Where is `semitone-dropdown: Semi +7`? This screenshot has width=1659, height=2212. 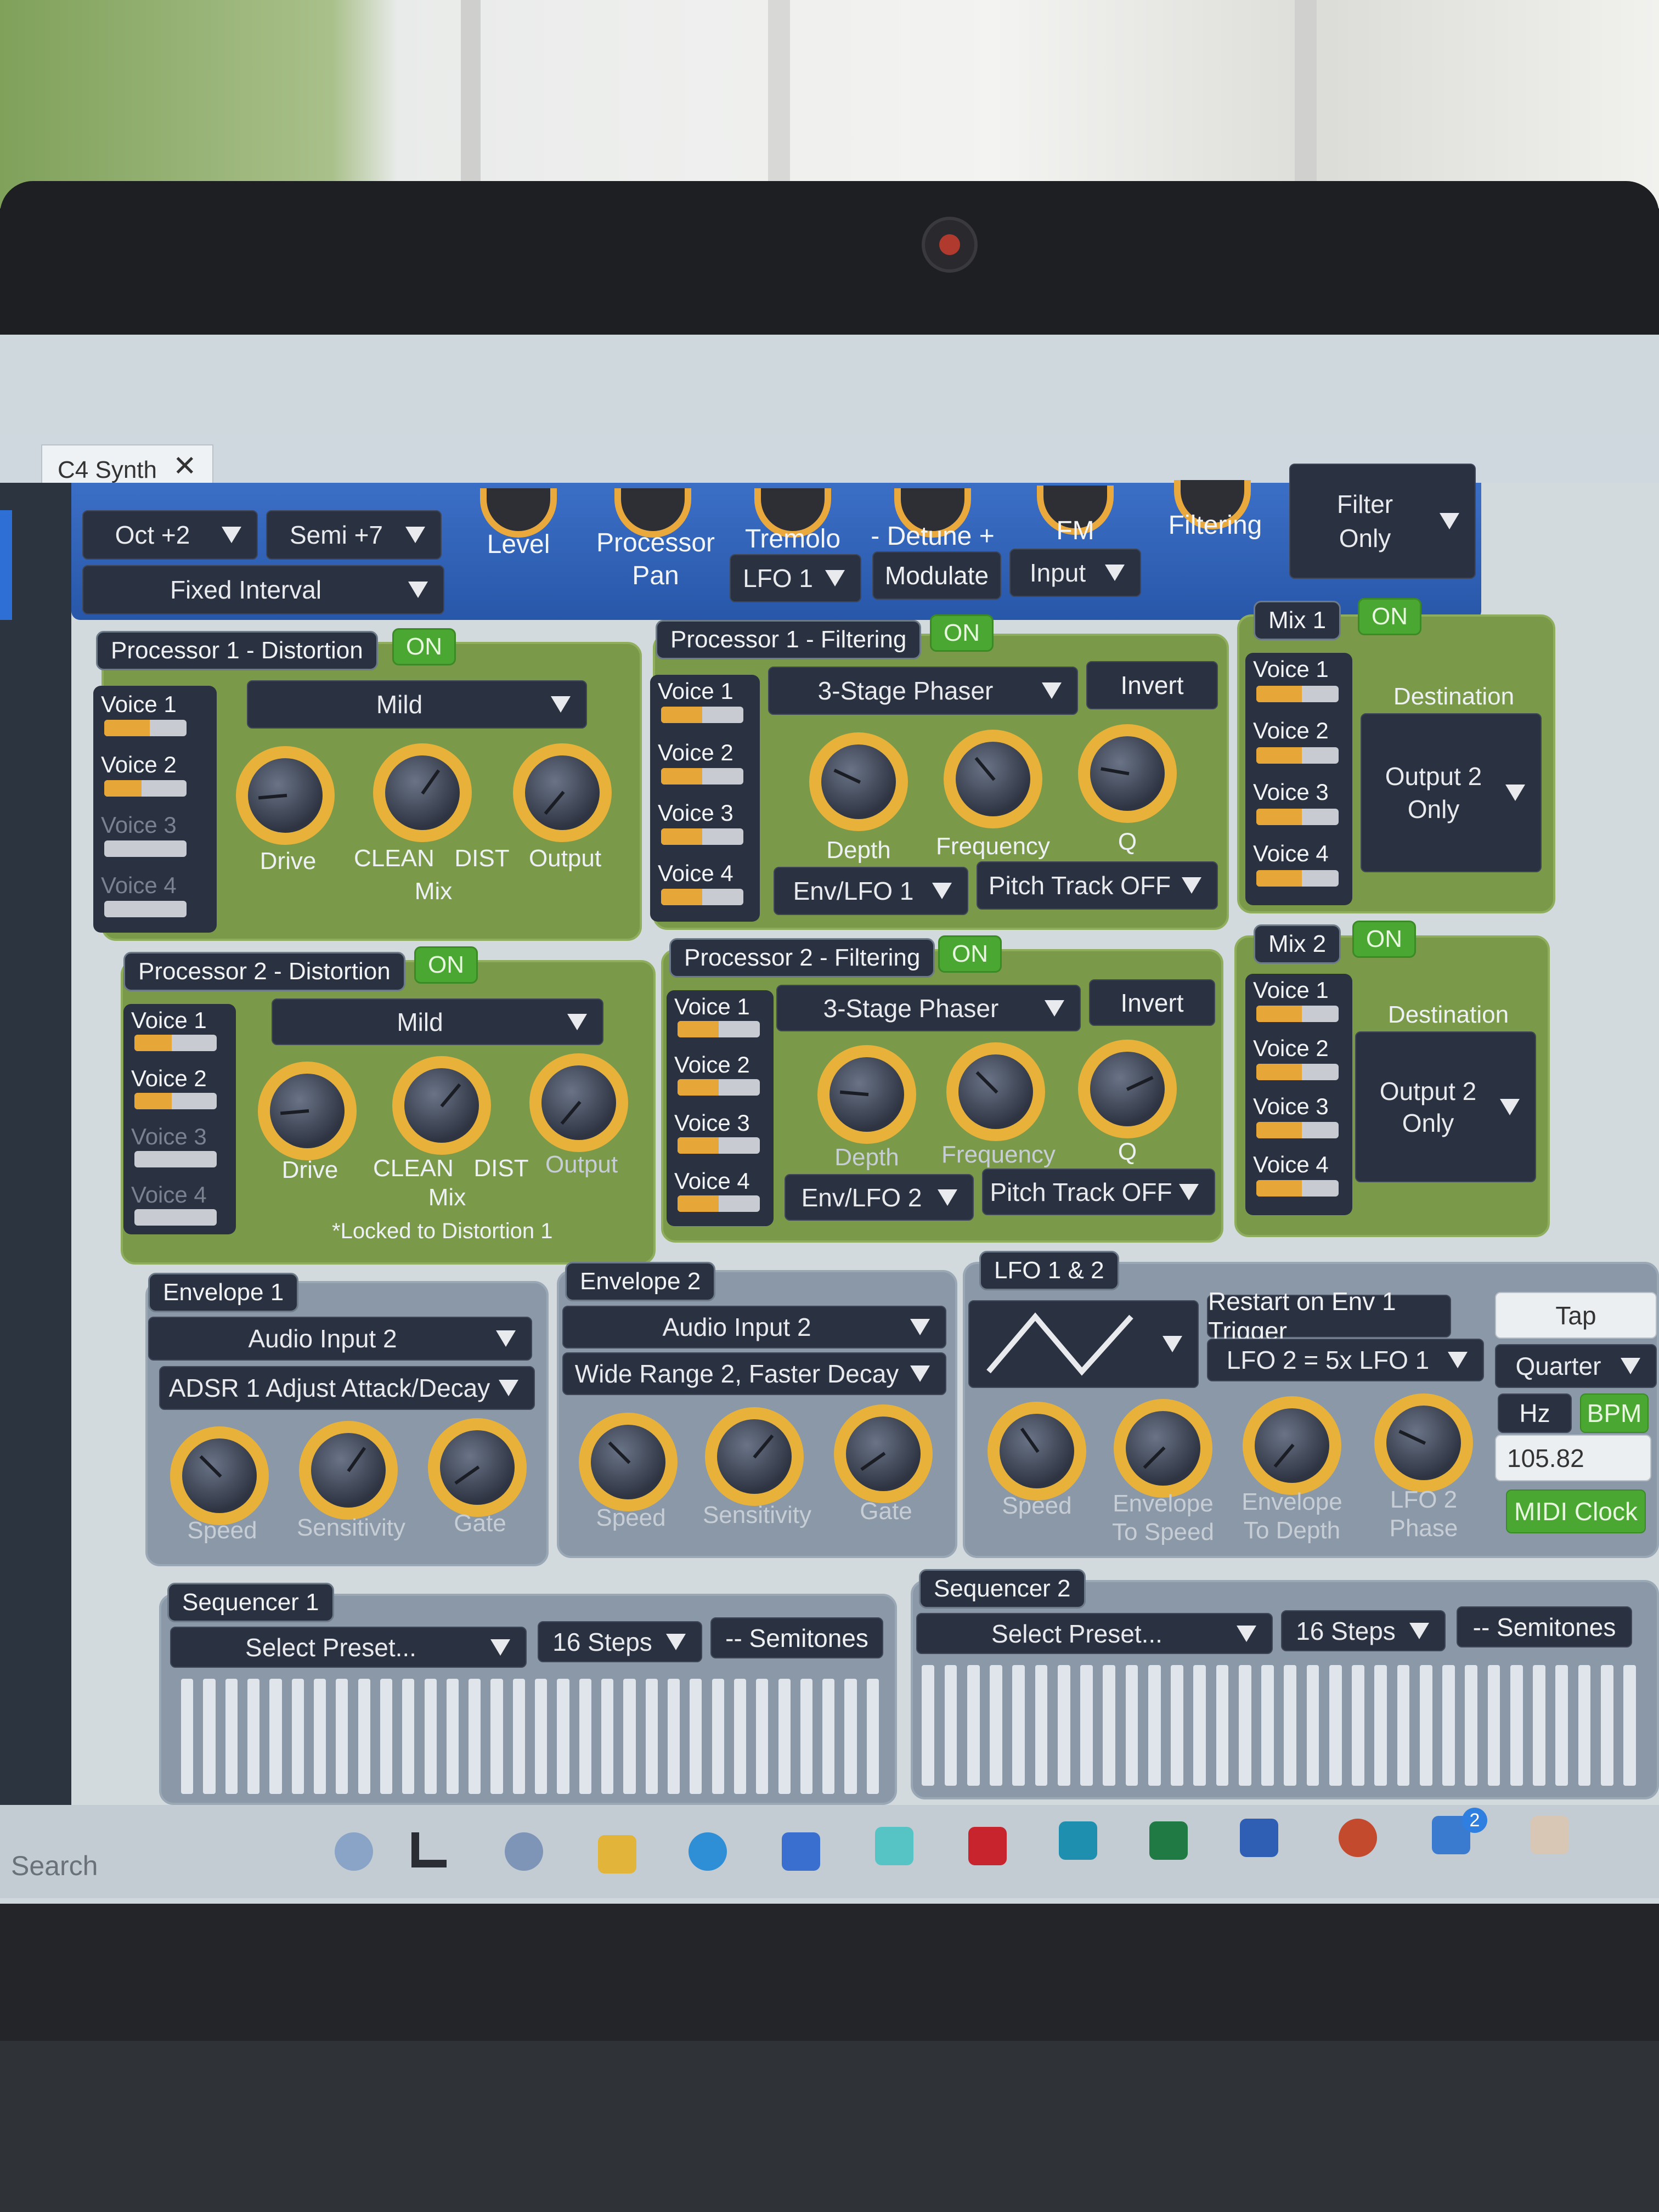
semitone-dropdown: Semi +7 is located at coordinates (354, 535).